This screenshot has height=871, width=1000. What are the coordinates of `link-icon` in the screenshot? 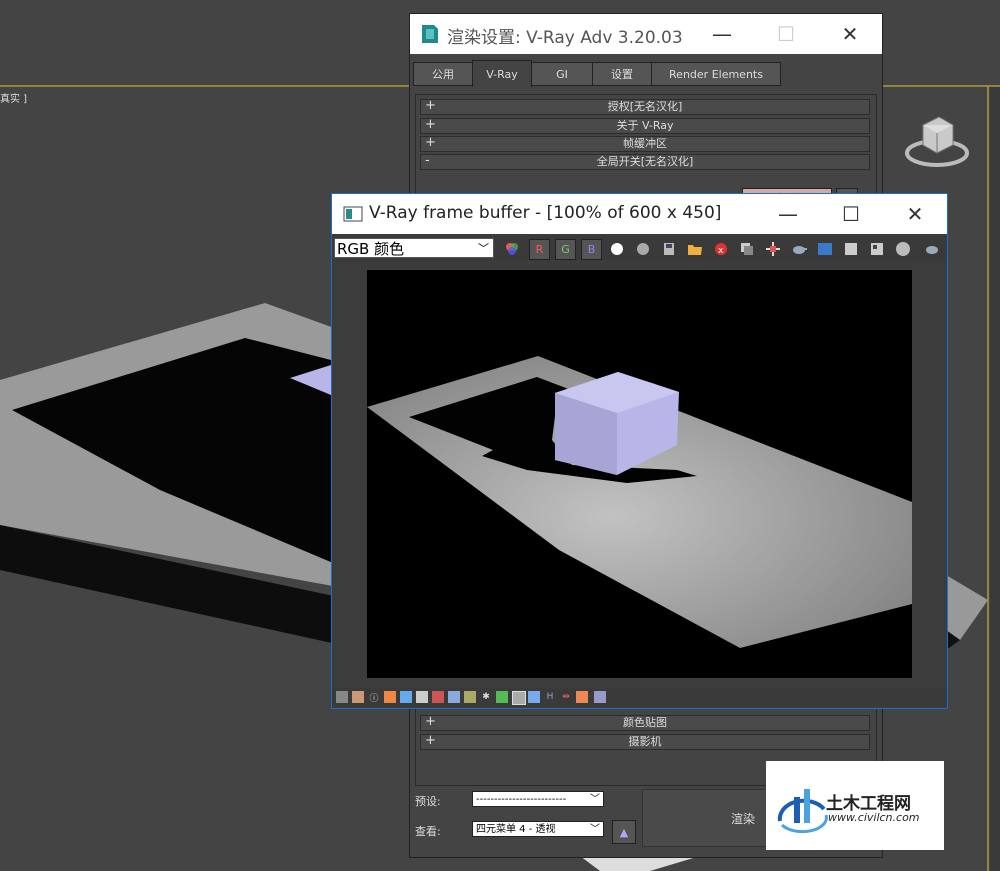 It's located at (850, 248).